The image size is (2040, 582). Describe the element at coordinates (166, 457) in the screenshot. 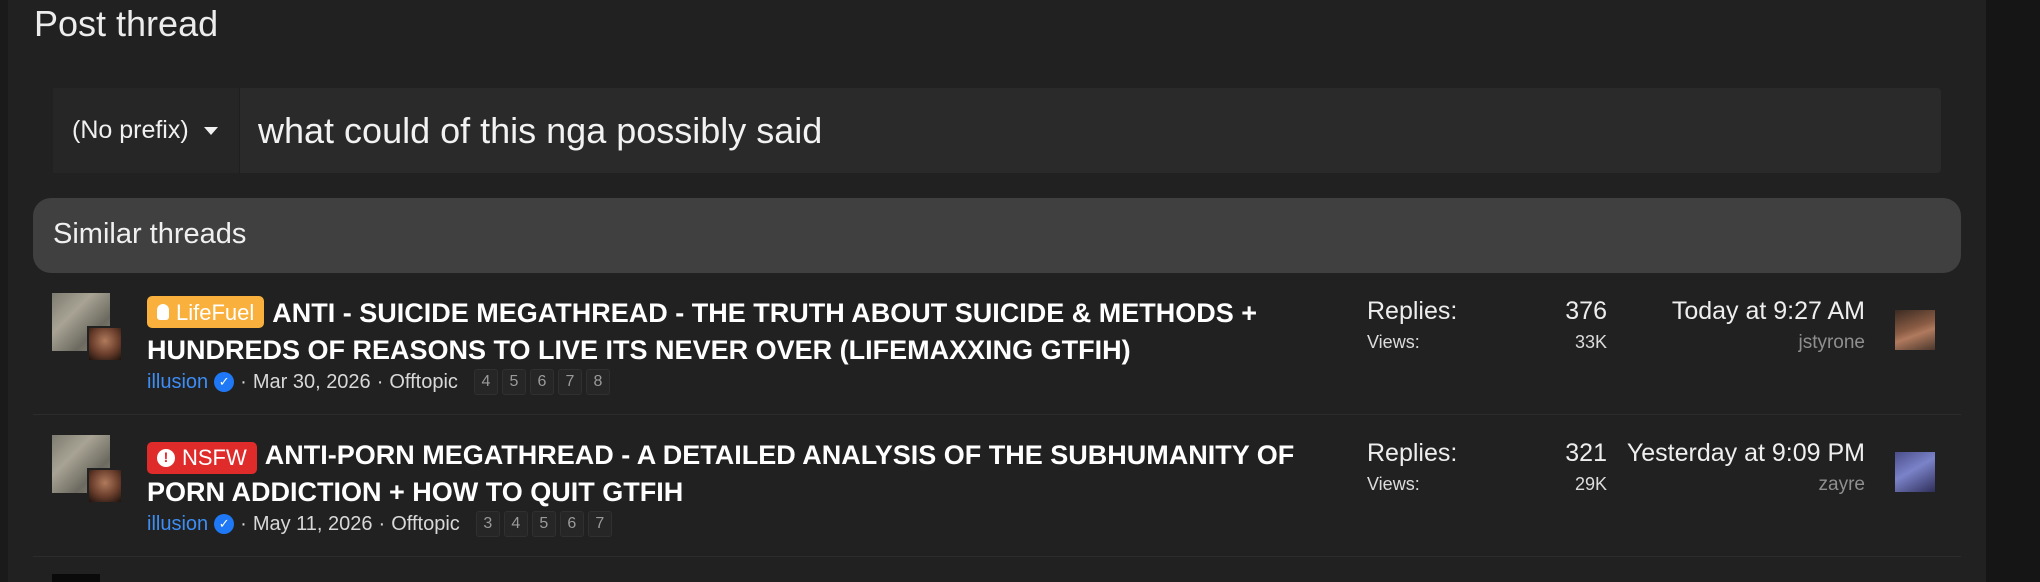

I see `alert-icon: !` at that location.